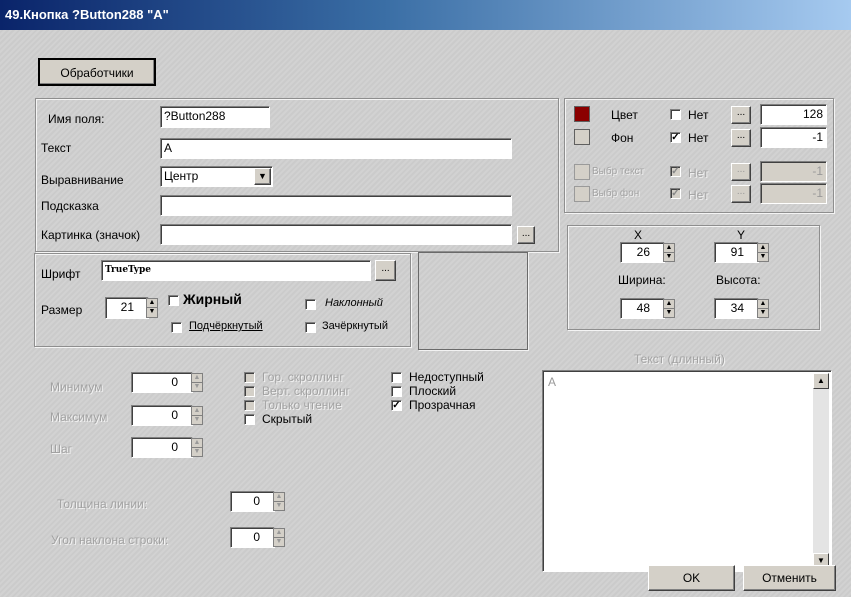 This screenshot has height=597, width=851. Describe the element at coordinates (396, 377) in the screenshot. I see `disabled-checkbox` at that location.